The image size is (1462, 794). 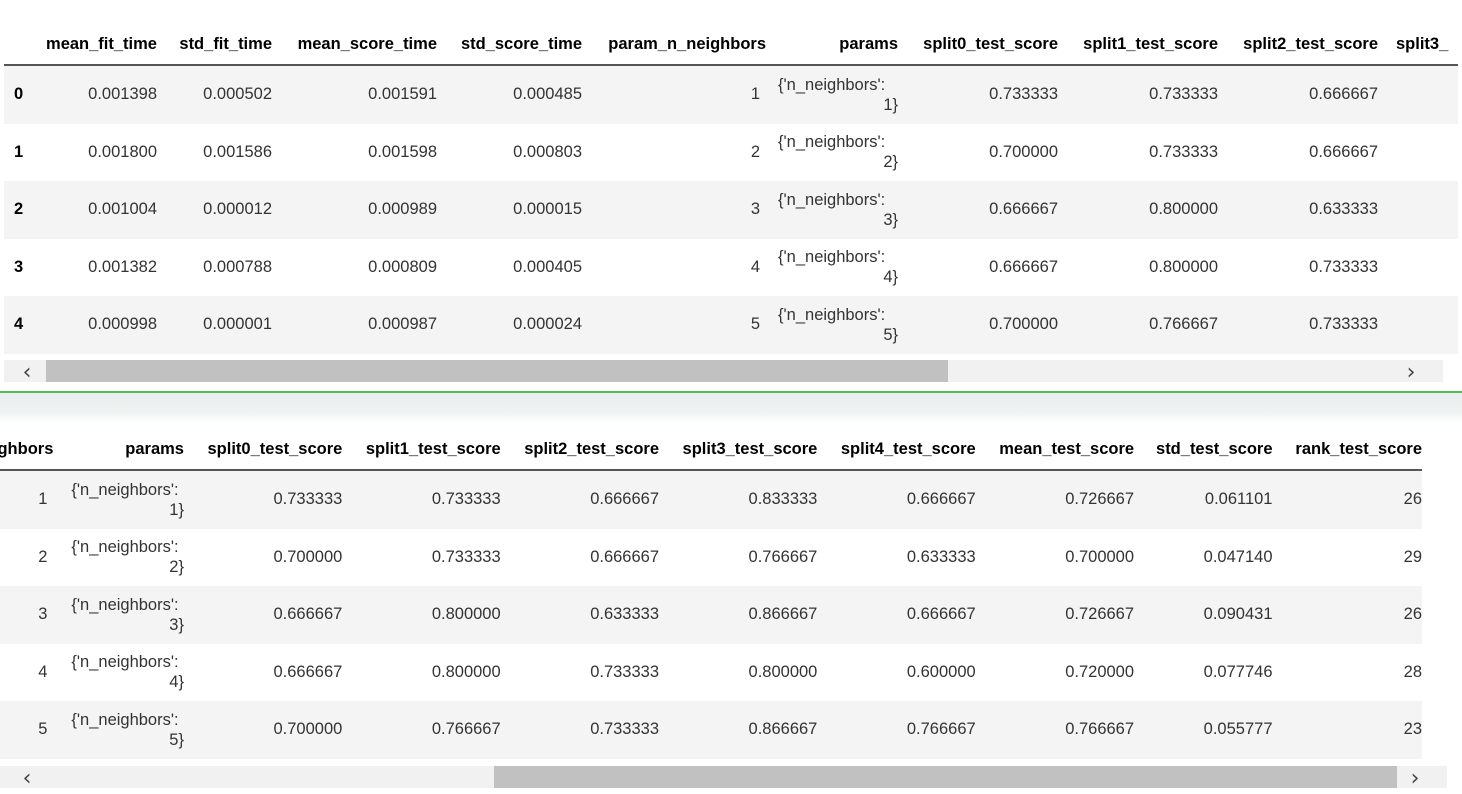 What do you see at coordinates (547, 209) in the screenshot?
I see `cell-std-score-time: 0.000015` at bounding box center [547, 209].